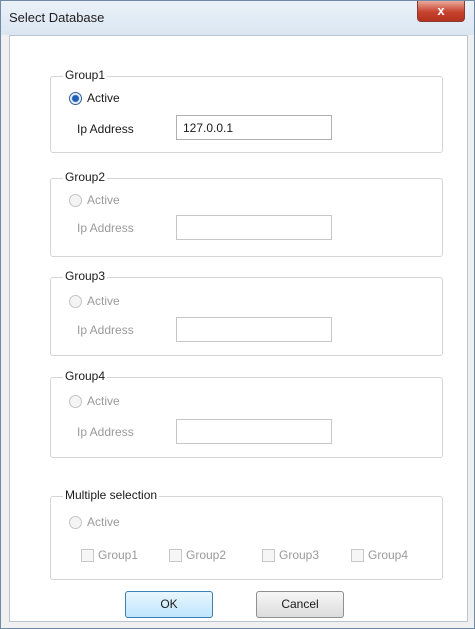 Image resolution: width=475 pixels, height=629 pixels. Describe the element at coordinates (268, 555) in the screenshot. I see `group3-checkbox` at that location.